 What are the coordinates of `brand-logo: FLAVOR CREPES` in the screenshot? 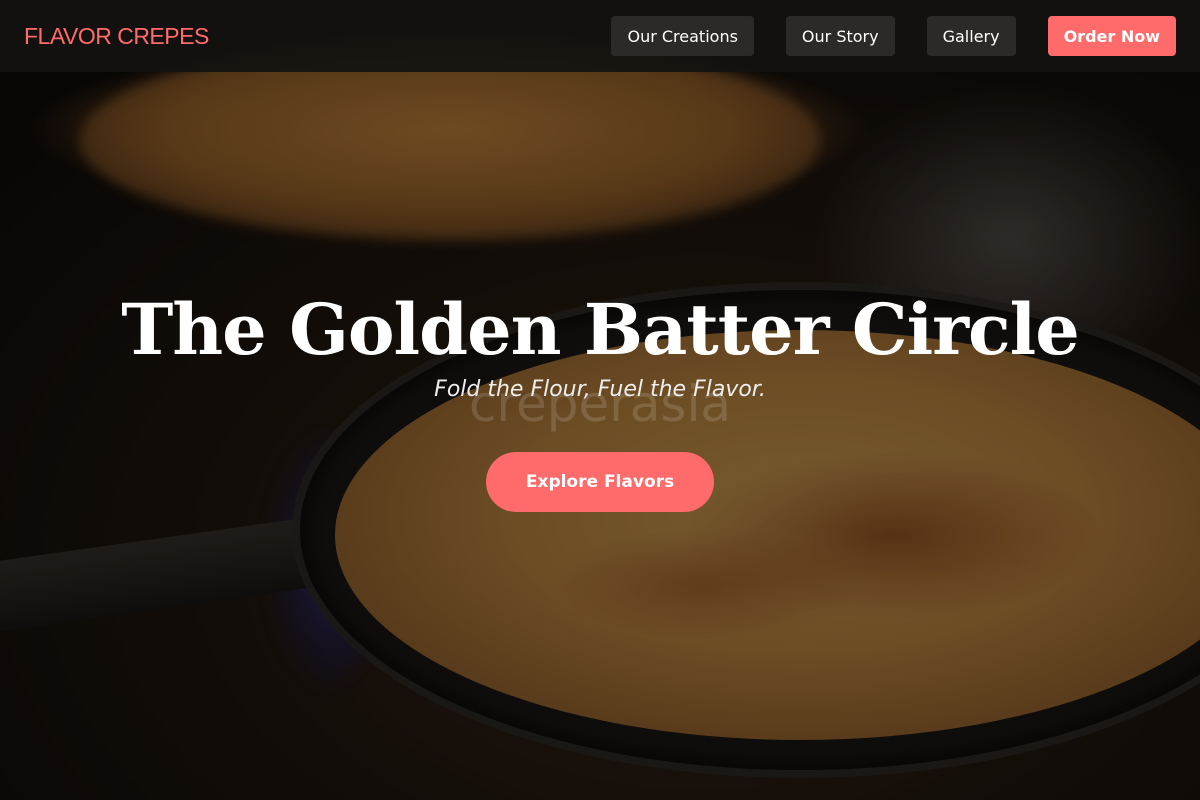 It's located at (116, 36).